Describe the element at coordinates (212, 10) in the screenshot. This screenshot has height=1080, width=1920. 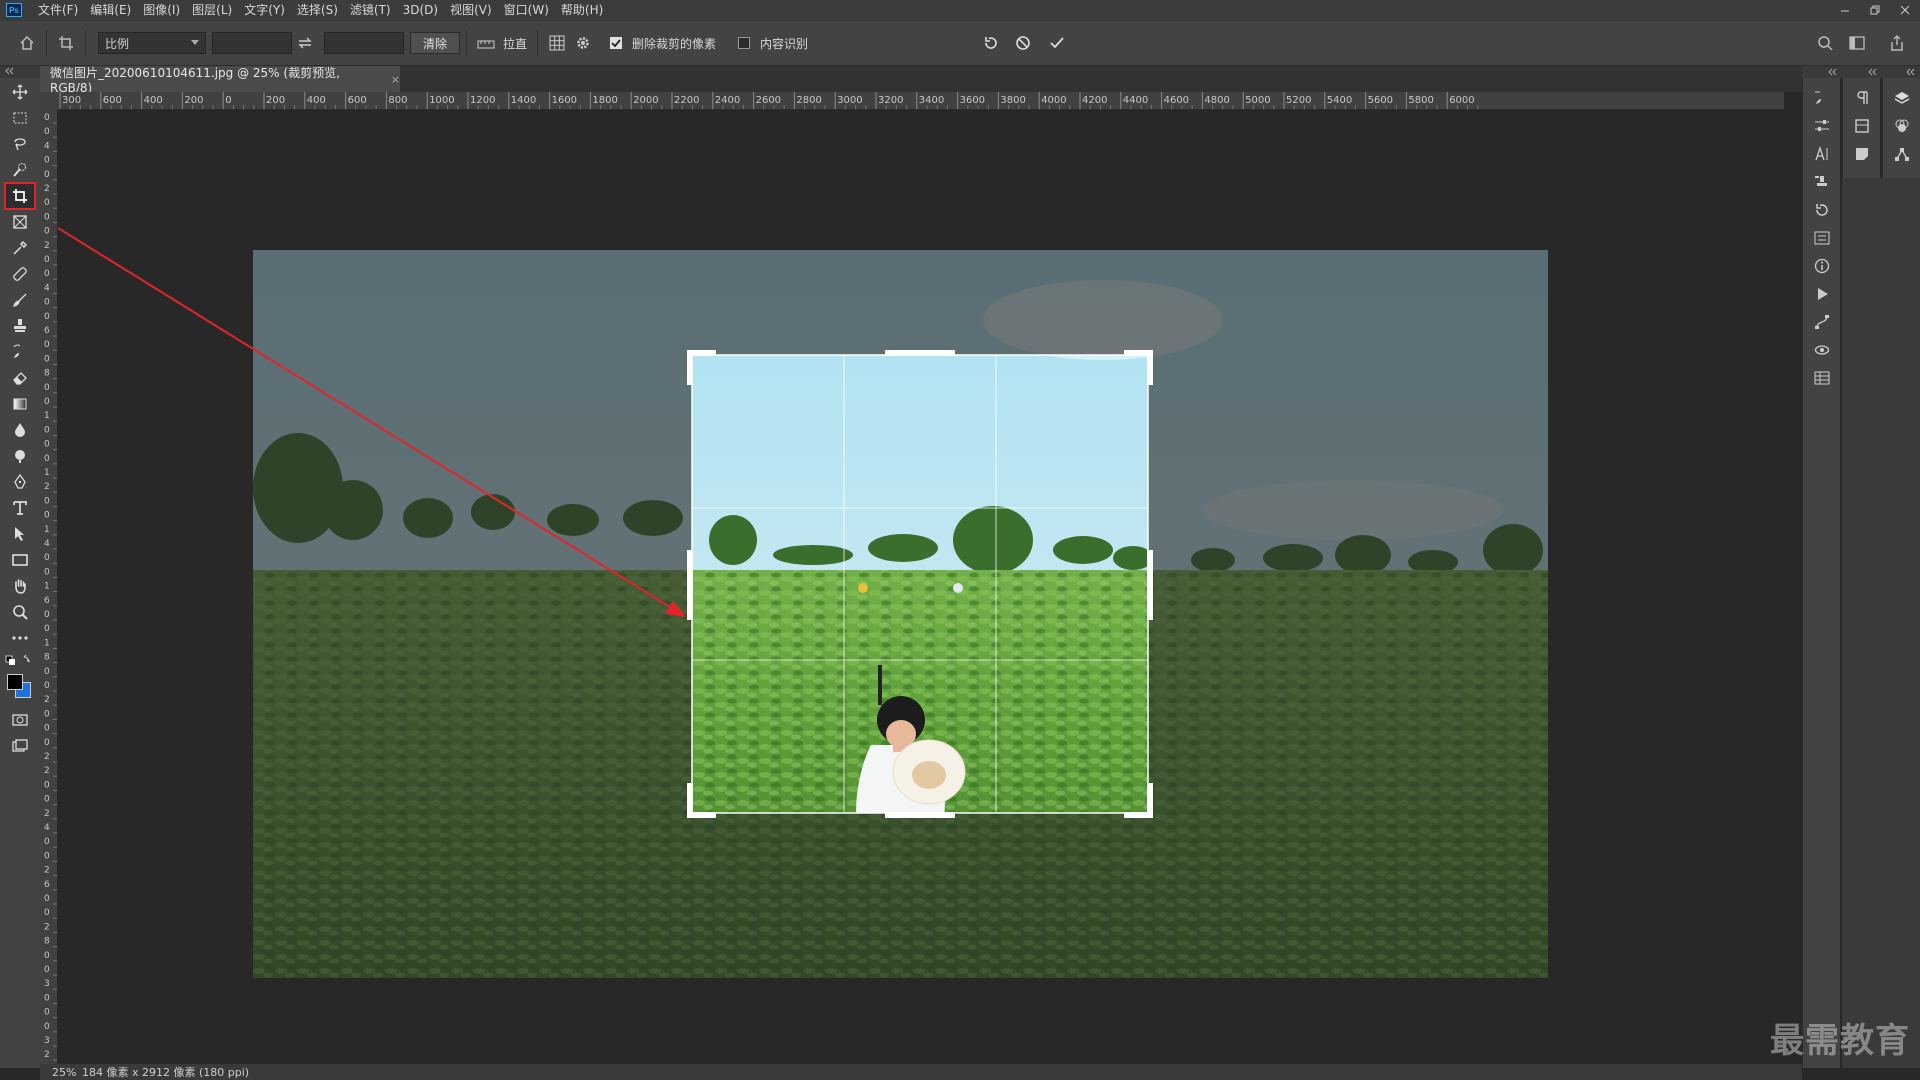
I see `menu-layer: 图层(L)` at that location.